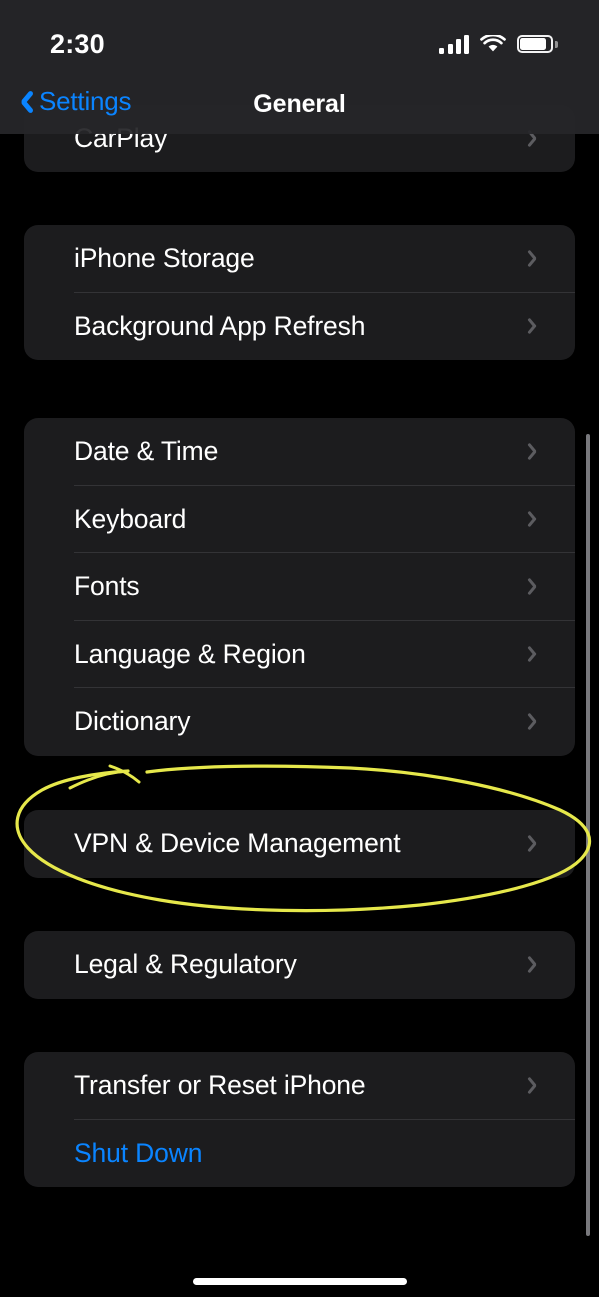 This screenshot has width=599, height=1297. I want to click on settings-row-date-and-time: Date & Time, so click(299, 452).